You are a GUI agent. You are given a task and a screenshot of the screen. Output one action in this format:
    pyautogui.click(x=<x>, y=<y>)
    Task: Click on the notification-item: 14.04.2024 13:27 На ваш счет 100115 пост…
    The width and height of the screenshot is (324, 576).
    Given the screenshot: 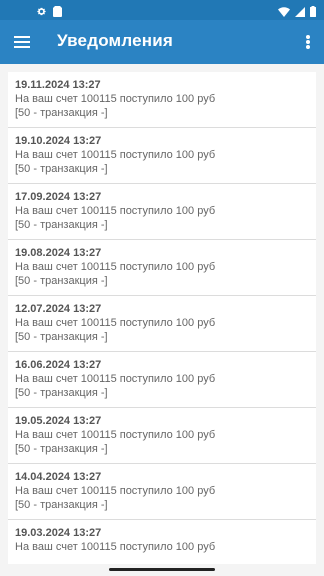 What is the action you would take?
    pyautogui.click(x=162, y=492)
    